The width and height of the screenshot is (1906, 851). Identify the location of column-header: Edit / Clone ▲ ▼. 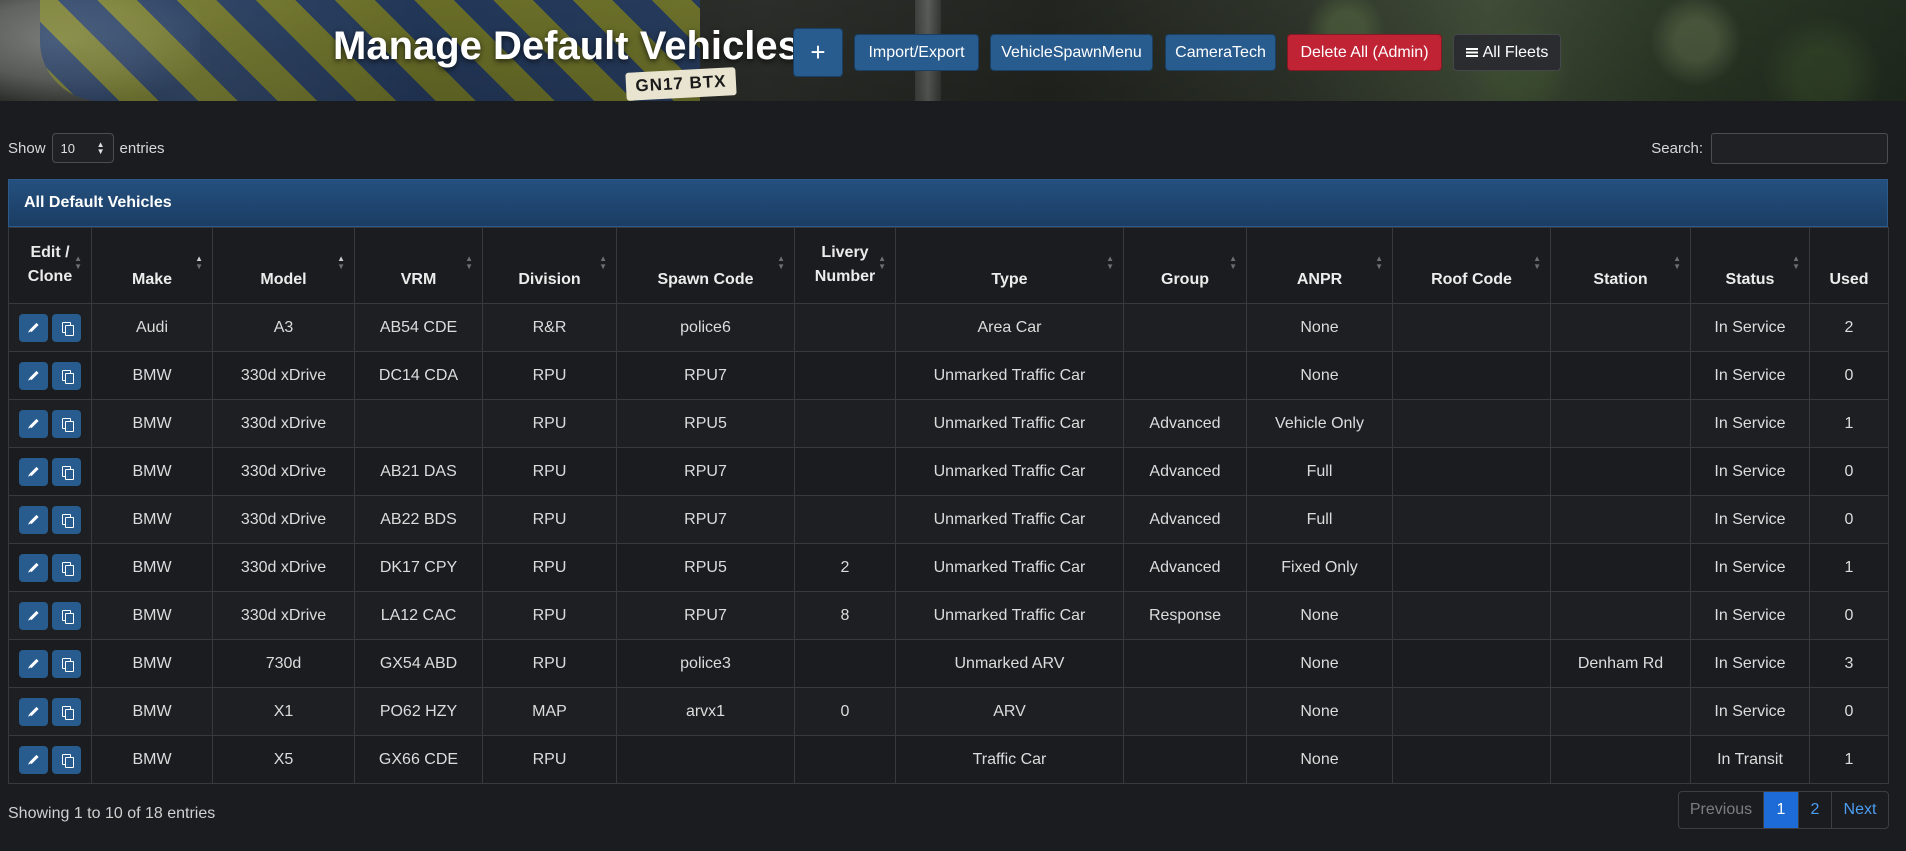
(50, 265).